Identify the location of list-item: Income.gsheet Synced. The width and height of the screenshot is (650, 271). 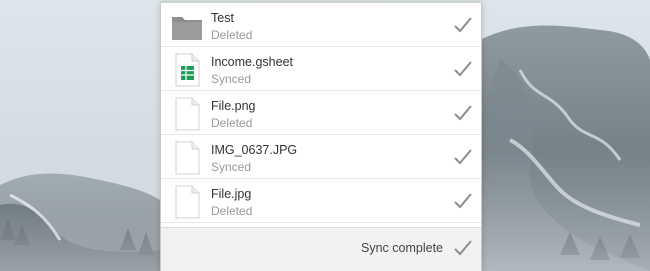
(321, 69).